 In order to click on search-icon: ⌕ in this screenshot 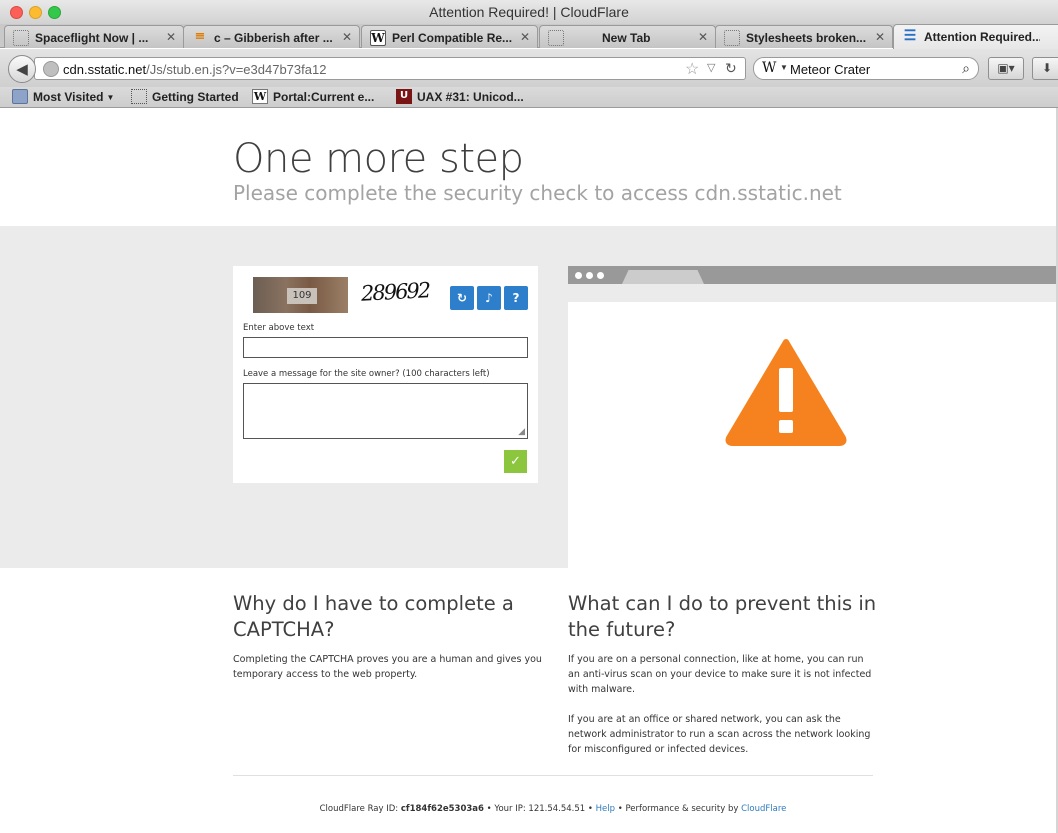, I will do `click(966, 68)`.